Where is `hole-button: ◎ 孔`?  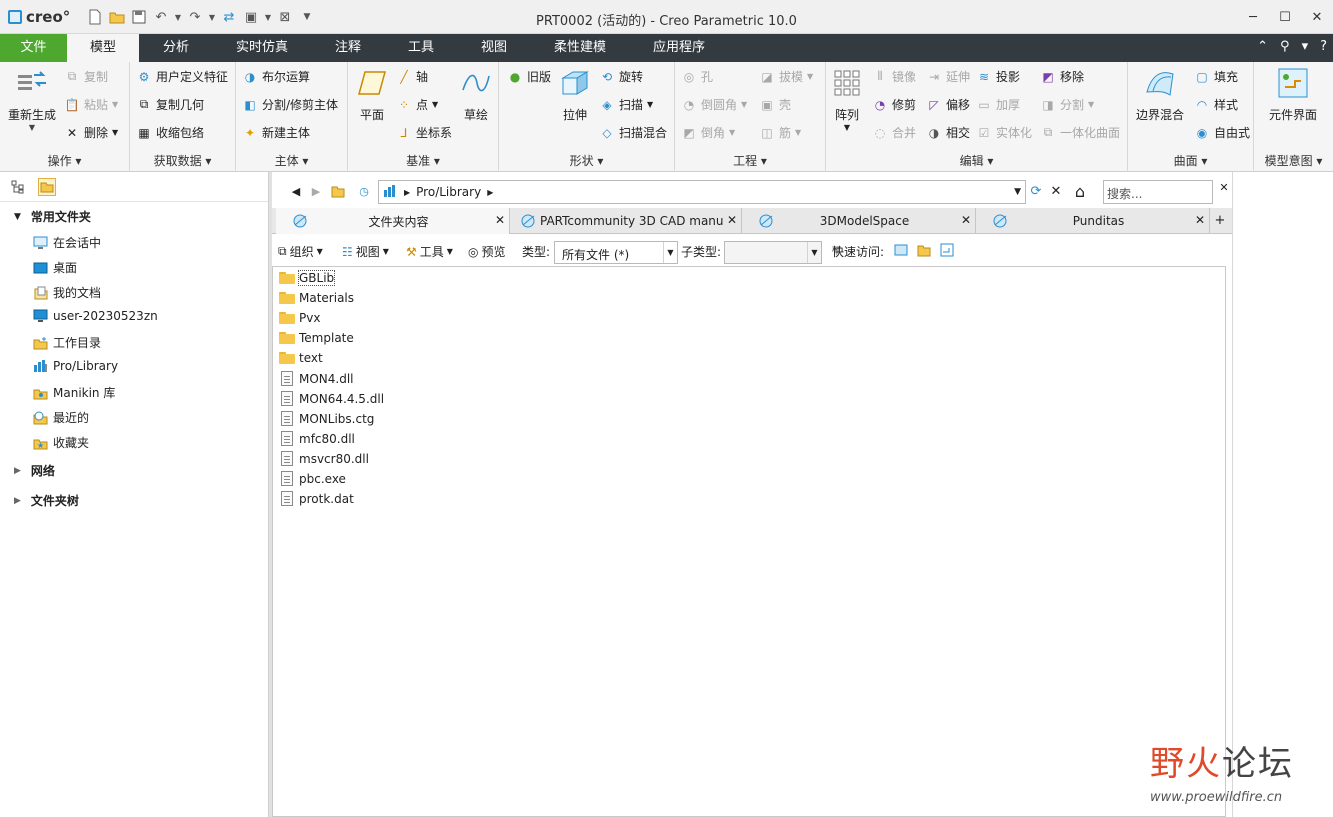
hole-button: ◎ 孔 is located at coordinates (697, 76).